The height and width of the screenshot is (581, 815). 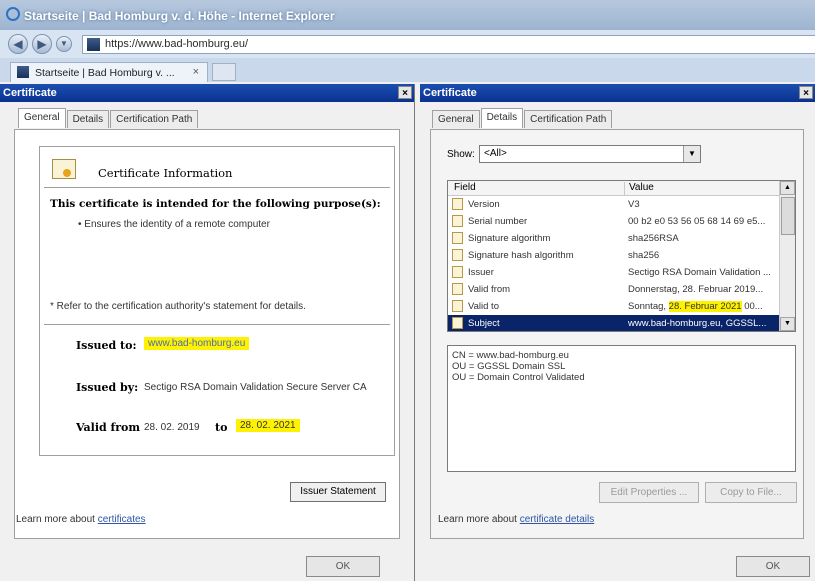 I want to click on table-row: Signature algorithm sha256RSA, so click(x=621, y=238).